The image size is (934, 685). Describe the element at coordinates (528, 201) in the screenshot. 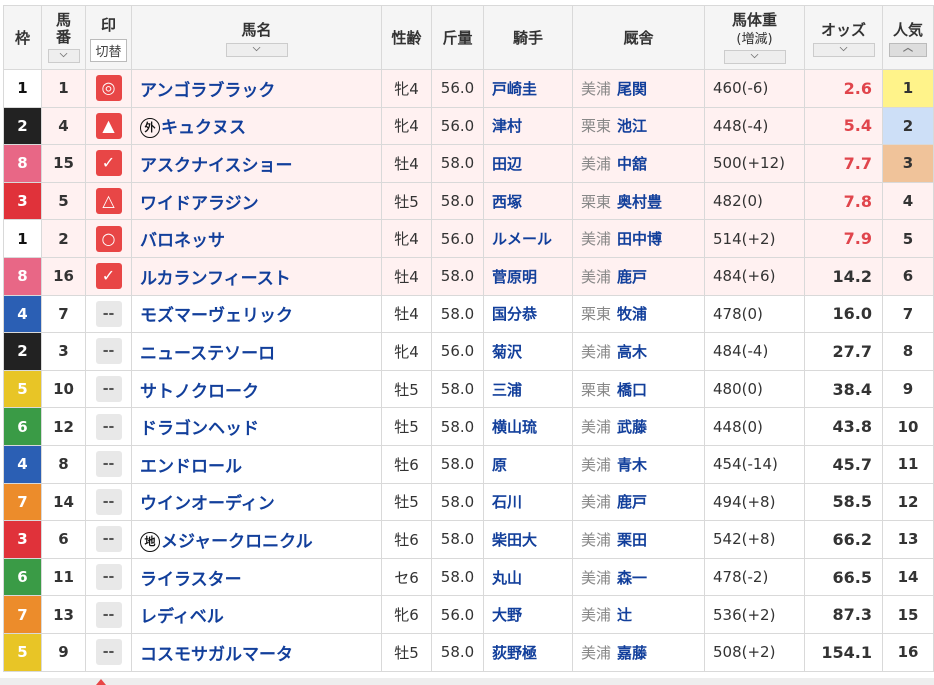

I see `jockey-link: 西塚` at that location.